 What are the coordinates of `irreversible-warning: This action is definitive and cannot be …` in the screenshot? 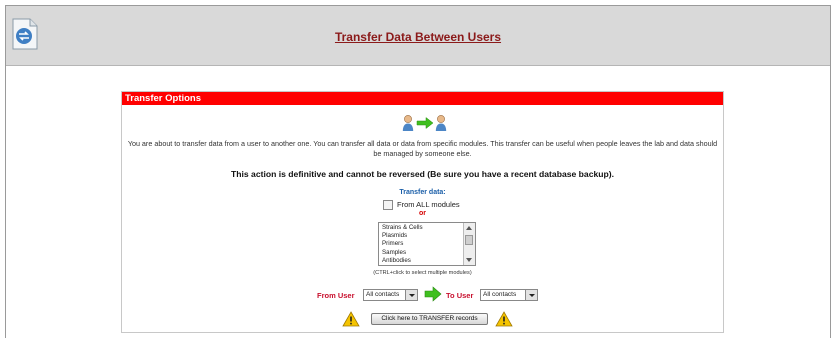 It's located at (422, 174).